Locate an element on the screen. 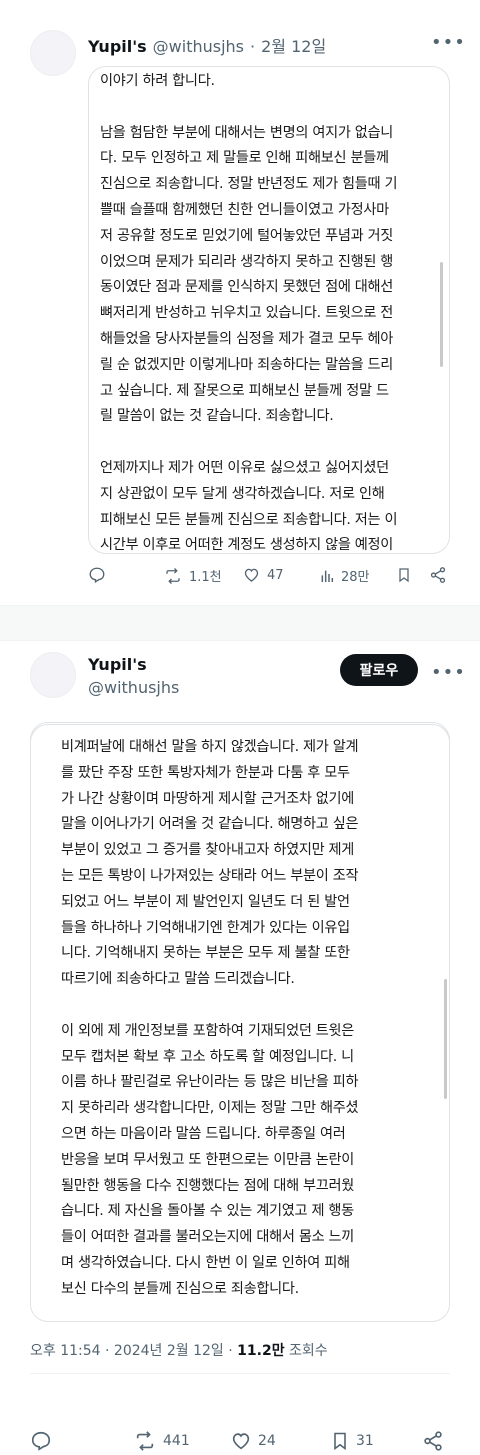 Image resolution: width=480 pixels, height=1455 pixels. bookmark-count: 31 is located at coordinates (365, 1441).